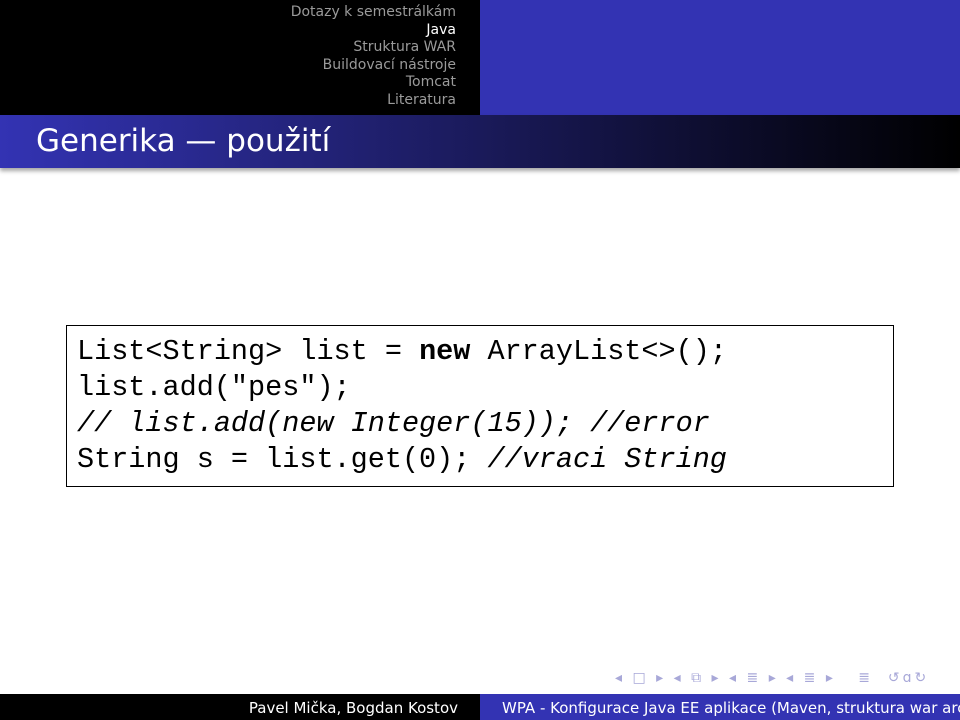 The image size is (960, 720). What do you see at coordinates (214, 387) in the screenshot?
I see `code-line: list.add("pes");` at bounding box center [214, 387].